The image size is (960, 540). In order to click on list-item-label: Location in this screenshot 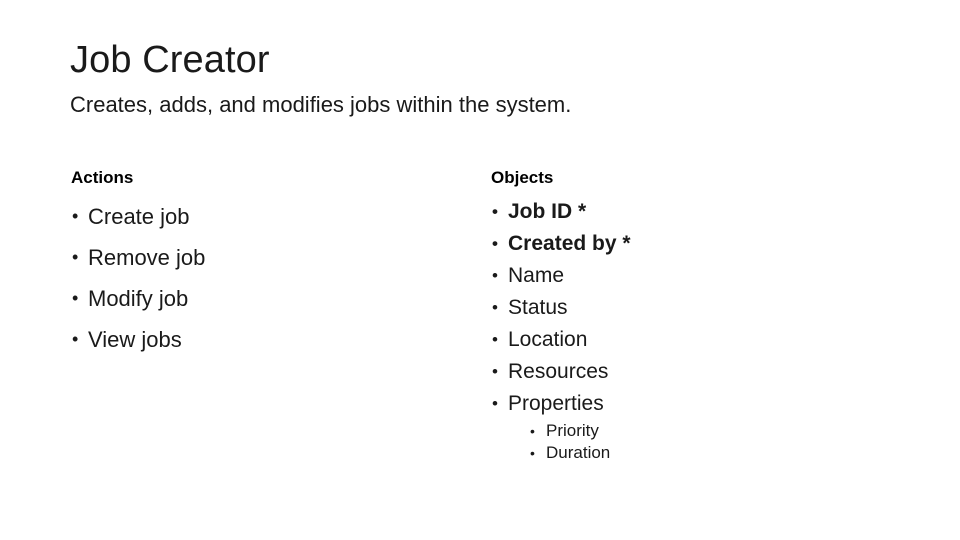, I will do `click(548, 340)`.